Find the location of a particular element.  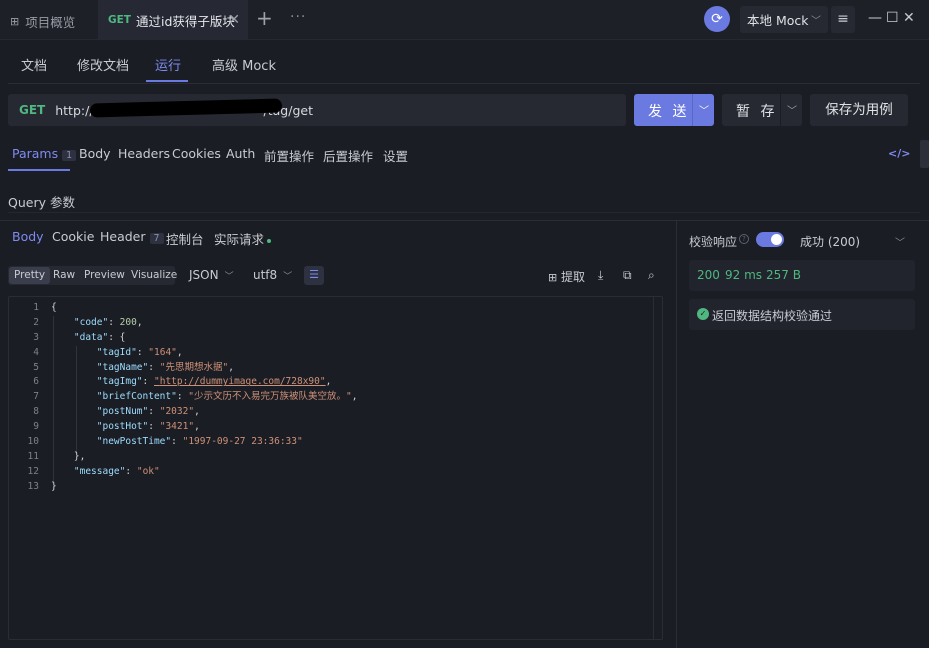

params-count-badge: 1 is located at coordinates (69, 155).